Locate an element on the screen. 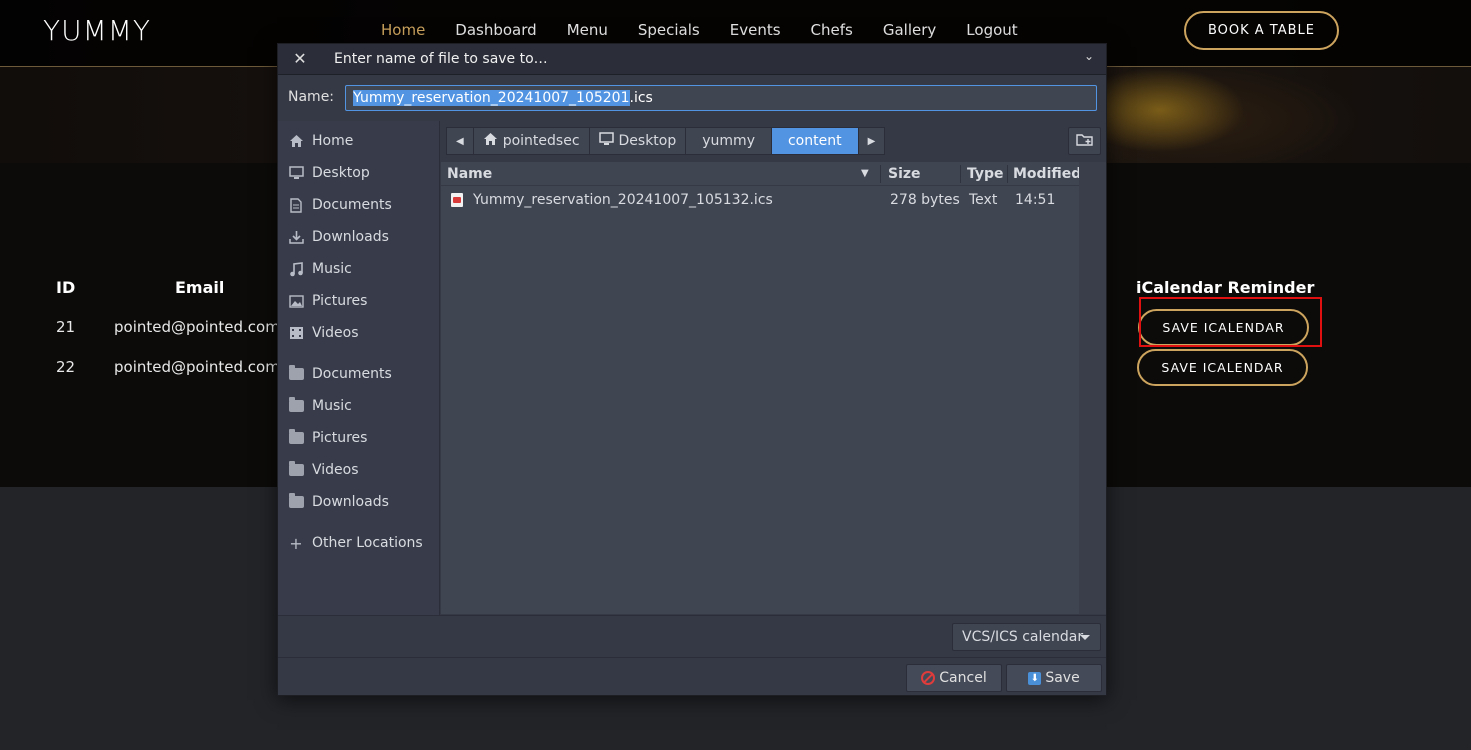 This screenshot has height=750, width=1471. bookmark-downloads: Downloads is located at coordinates (359, 502).